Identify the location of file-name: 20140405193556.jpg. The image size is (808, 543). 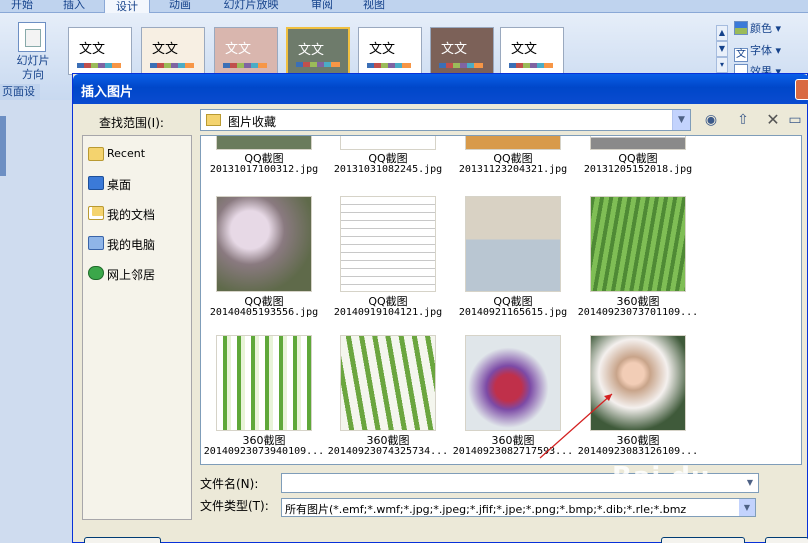
(264, 312).